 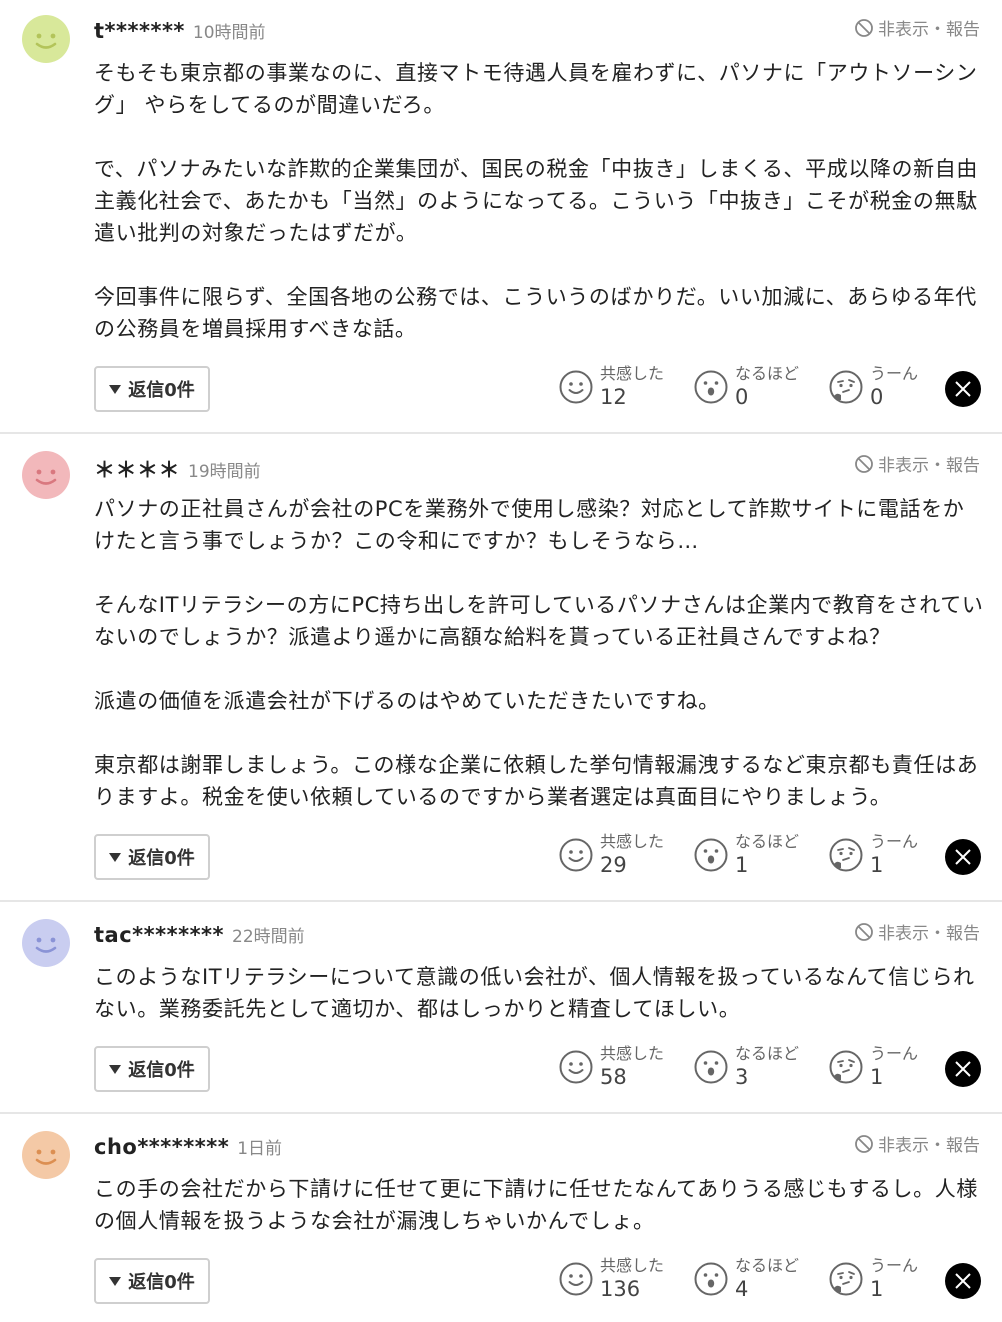 What do you see at coordinates (161, 1147) in the screenshot?
I see `username: cho********` at bounding box center [161, 1147].